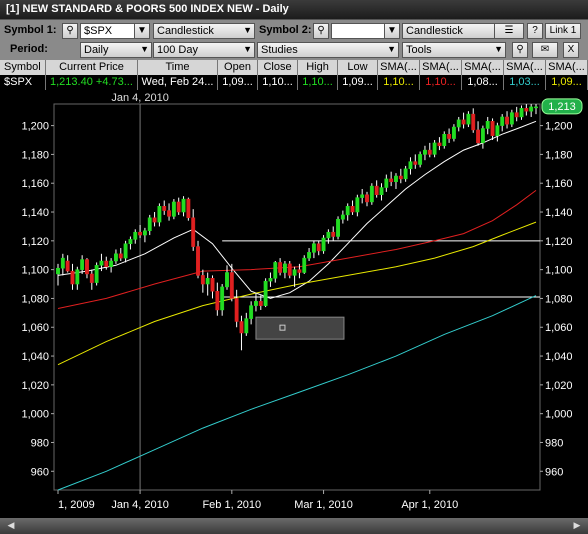 The height and width of the screenshot is (534, 588). Describe the element at coordinates (419, 50) in the screenshot. I see `tools-value: Tools` at that location.